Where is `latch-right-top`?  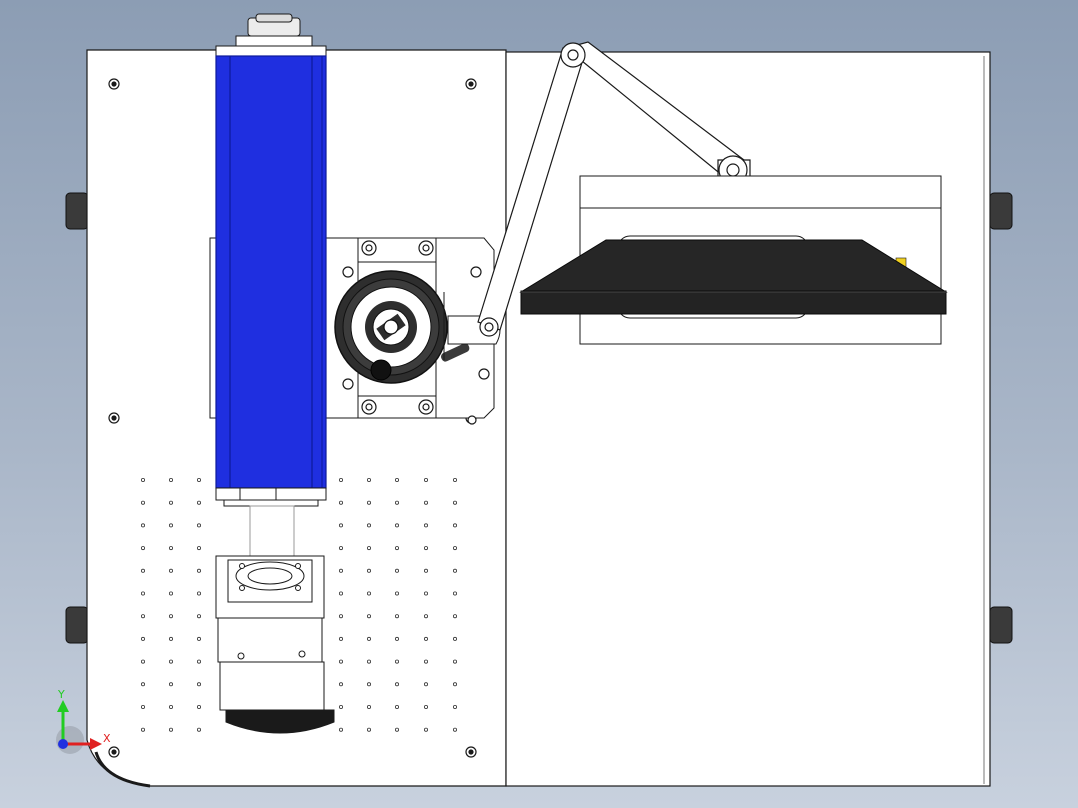
latch-right-top is located at coordinates (1001, 211).